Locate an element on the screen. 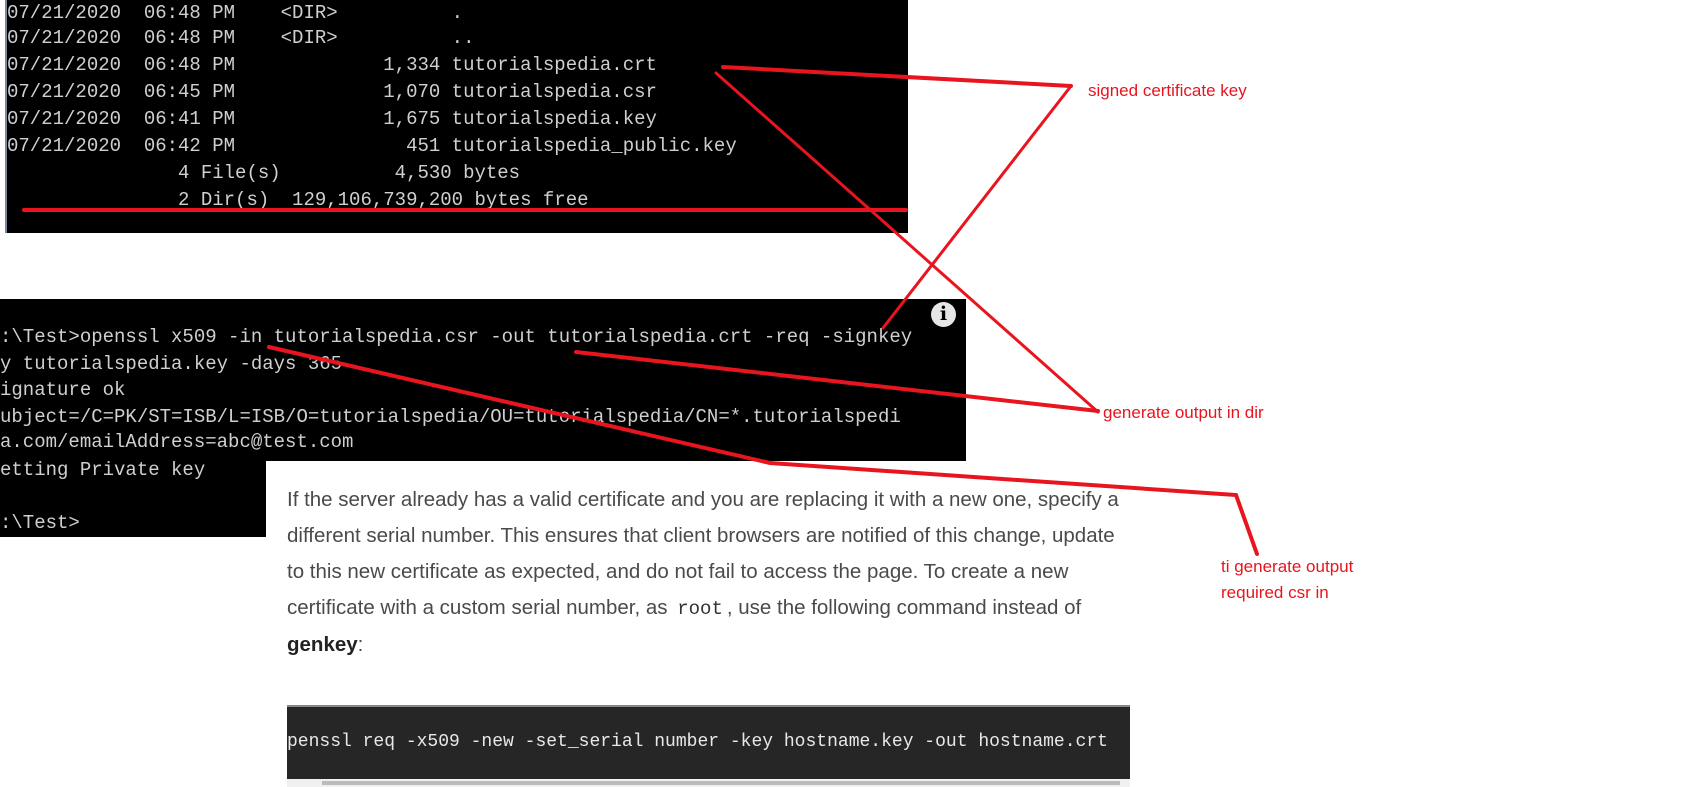 The height and width of the screenshot is (787, 1688). annotation-output-dir: generate output in dir is located at coordinates (1183, 412).